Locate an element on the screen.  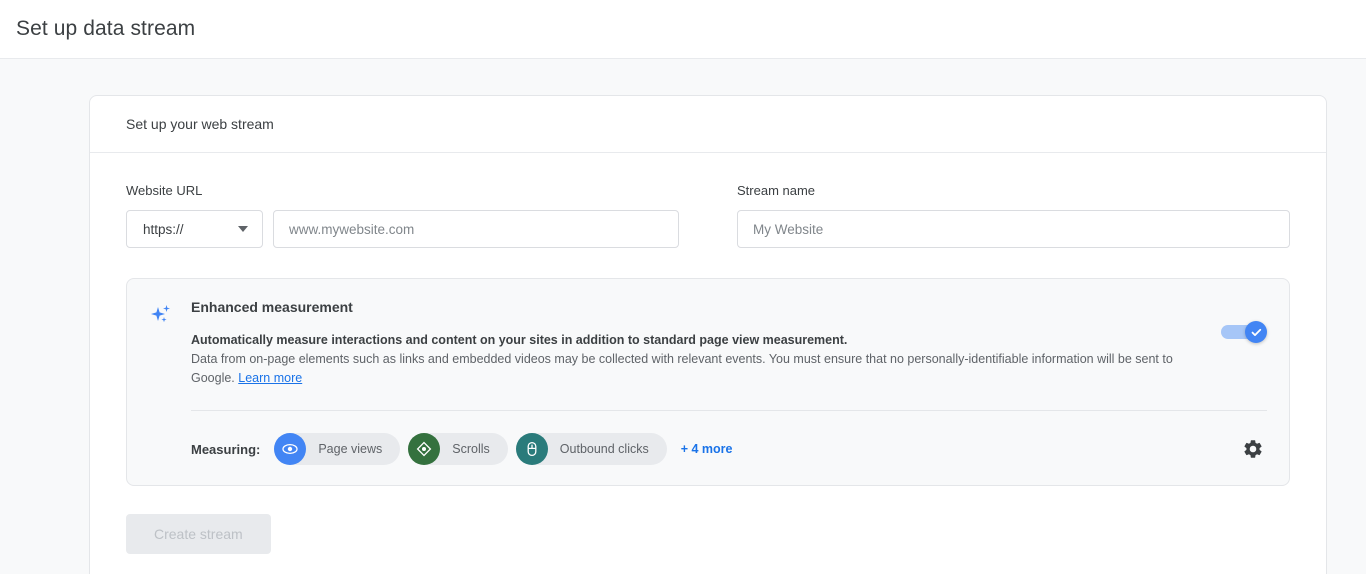
check-icon is located at coordinates (1256, 332).